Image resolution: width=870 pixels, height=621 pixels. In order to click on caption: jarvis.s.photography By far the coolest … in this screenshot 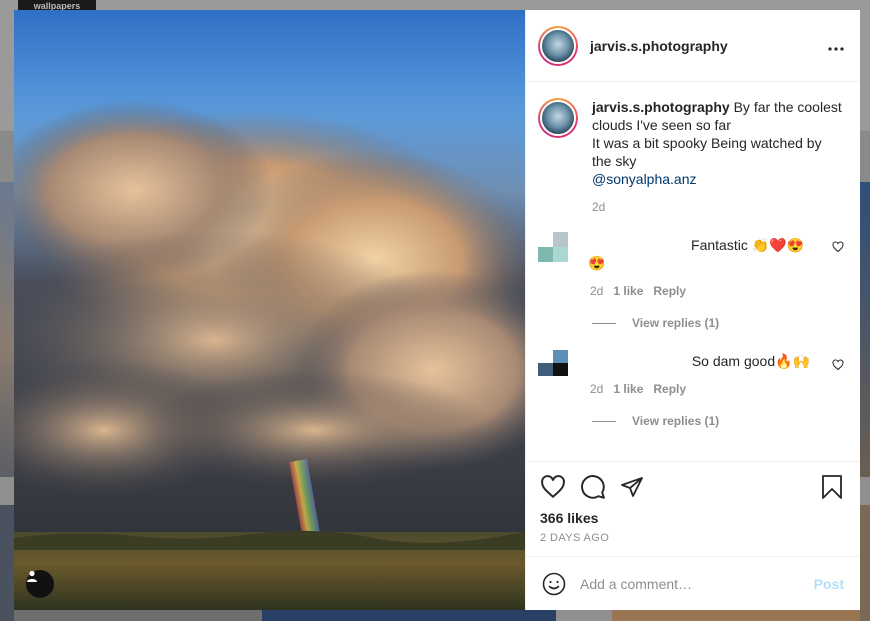, I will do `click(691, 143)`.